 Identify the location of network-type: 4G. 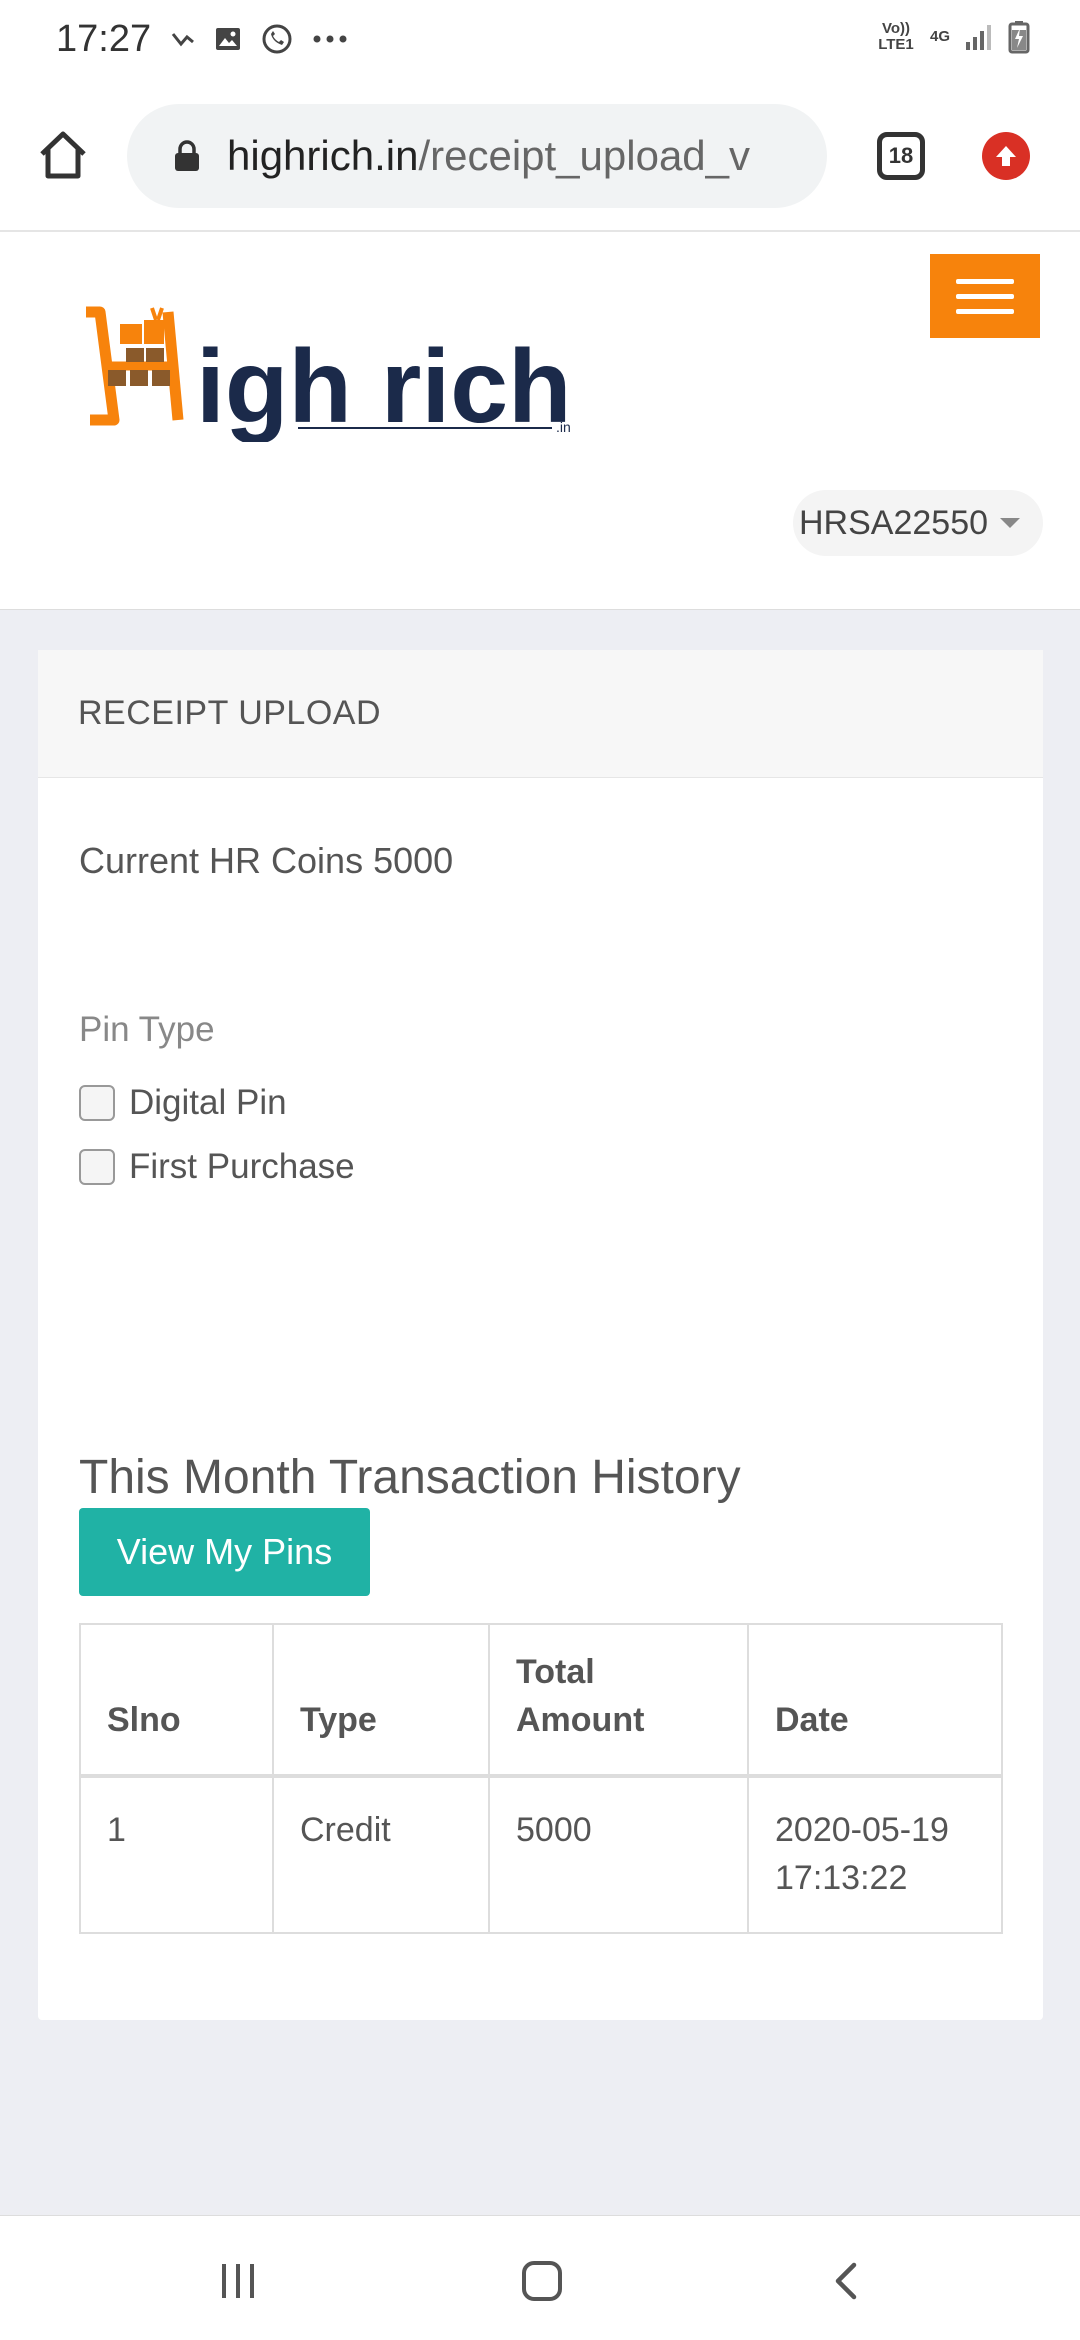
(939, 36).